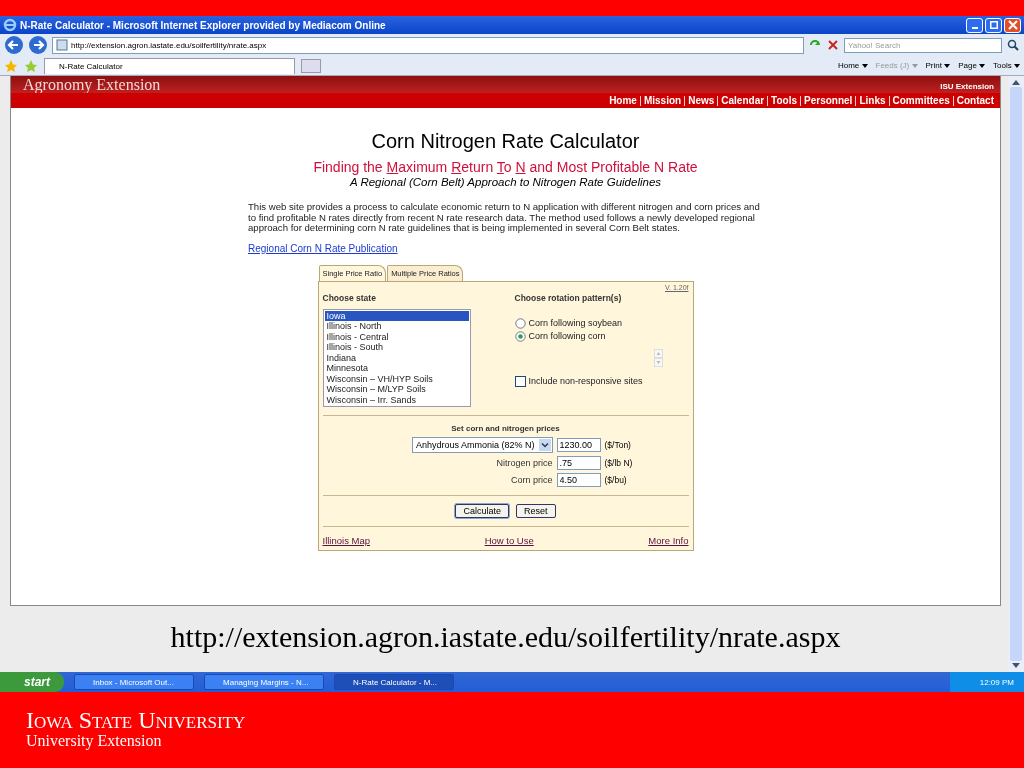 This screenshot has width=1024, height=768. I want to click on back-button, so click(14, 45).